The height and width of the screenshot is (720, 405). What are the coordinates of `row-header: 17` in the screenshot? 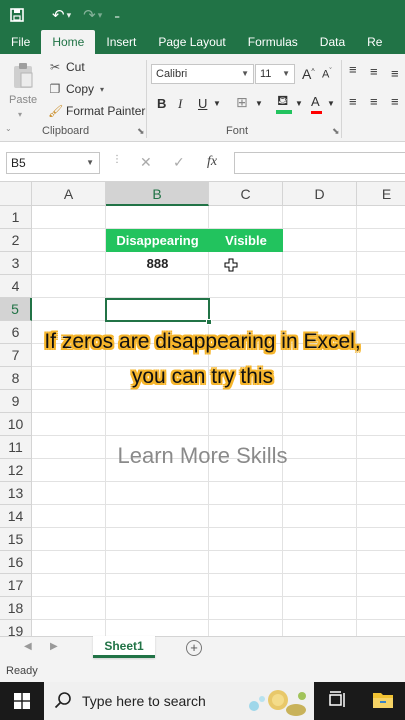 It's located at (16, 585).